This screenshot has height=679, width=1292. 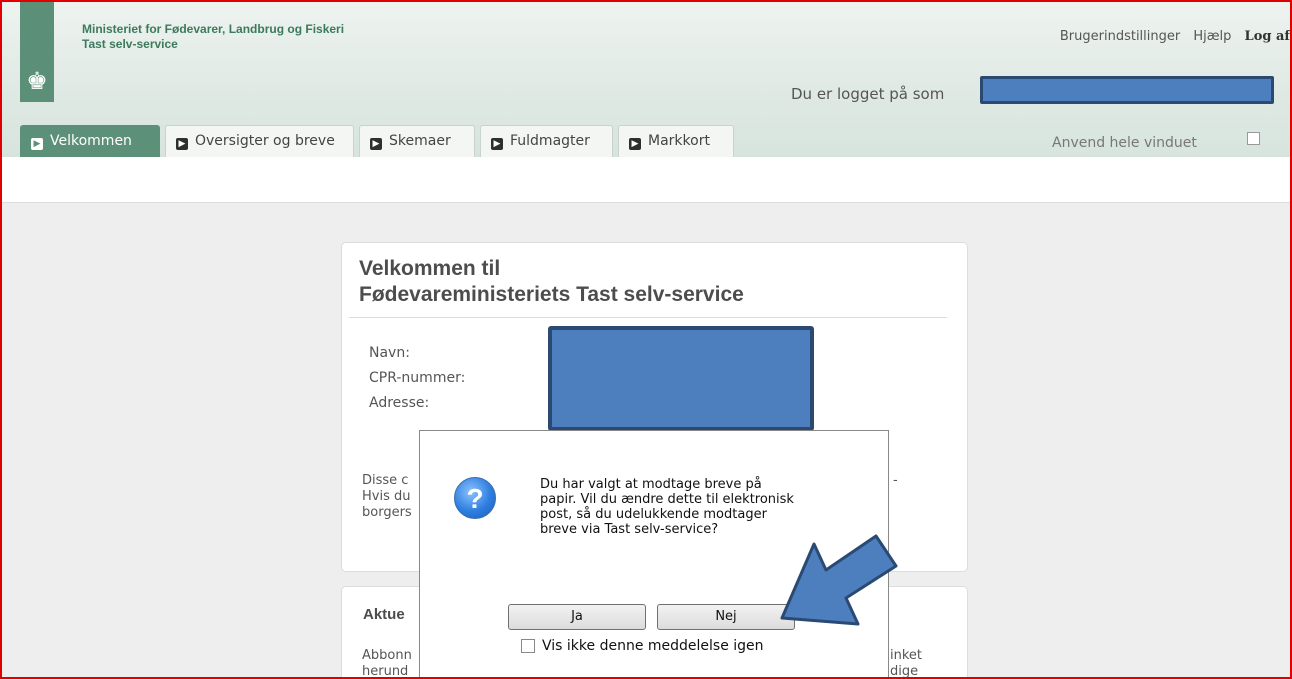 I want to click on tab-velkommen: ▶ Velkommen, so click(x=90, y=141).